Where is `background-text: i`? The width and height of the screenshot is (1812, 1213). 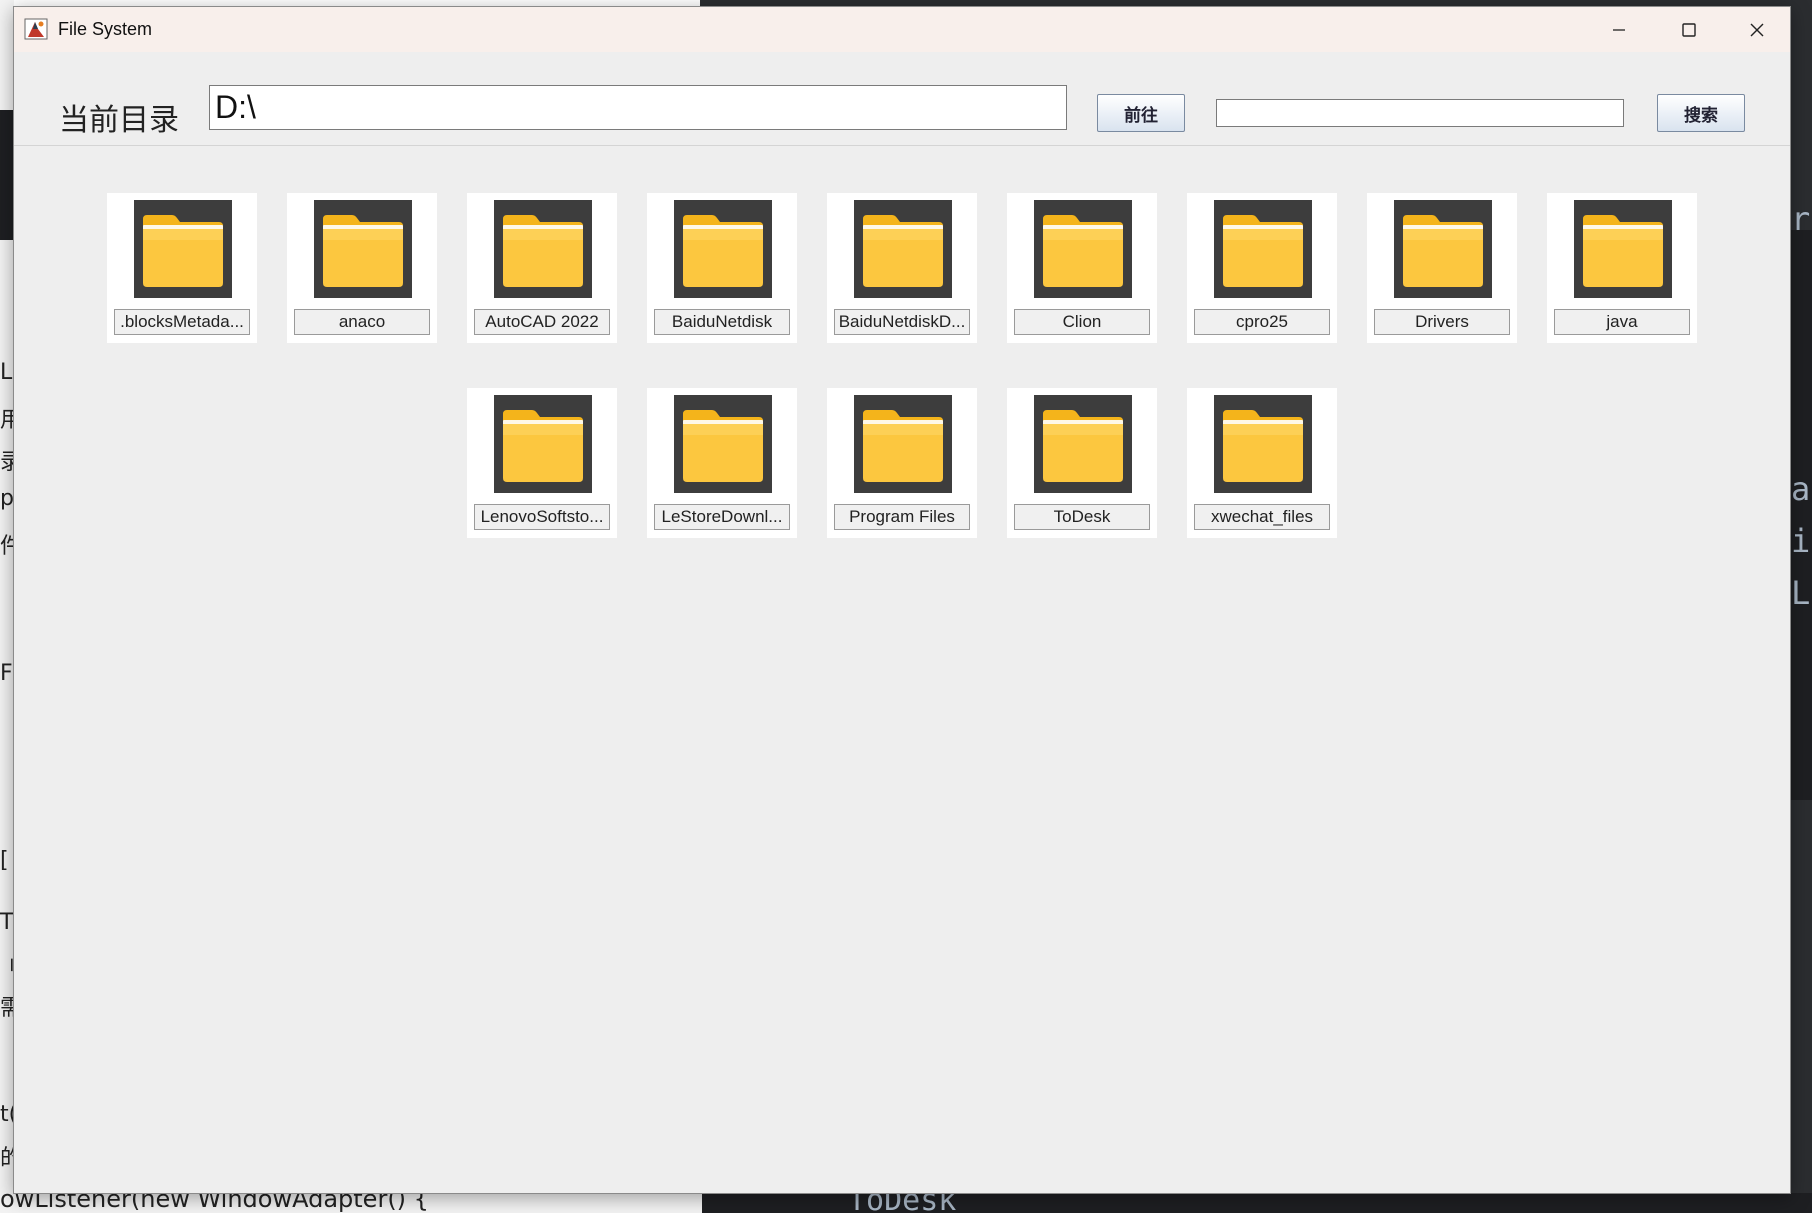
background-text: i is located at coordinates (1801, 541).